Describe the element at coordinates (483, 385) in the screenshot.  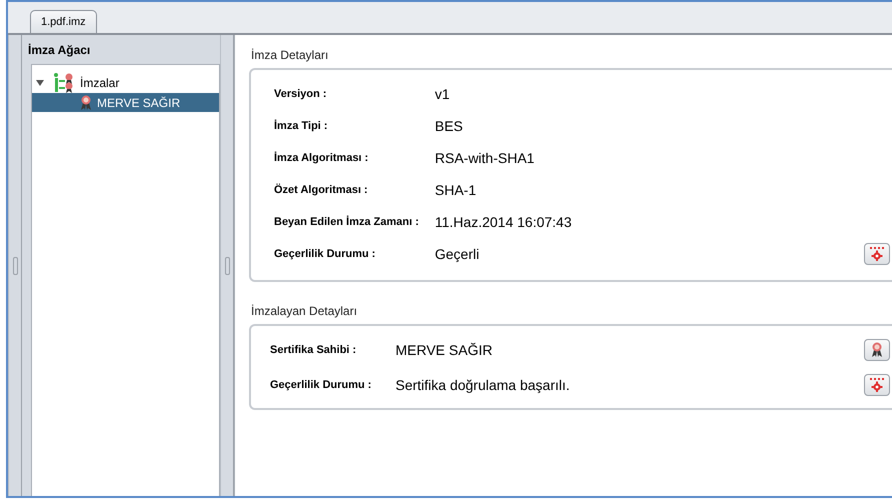
I see `field-value: Sertifika doğrulama başarılı.` at that location.